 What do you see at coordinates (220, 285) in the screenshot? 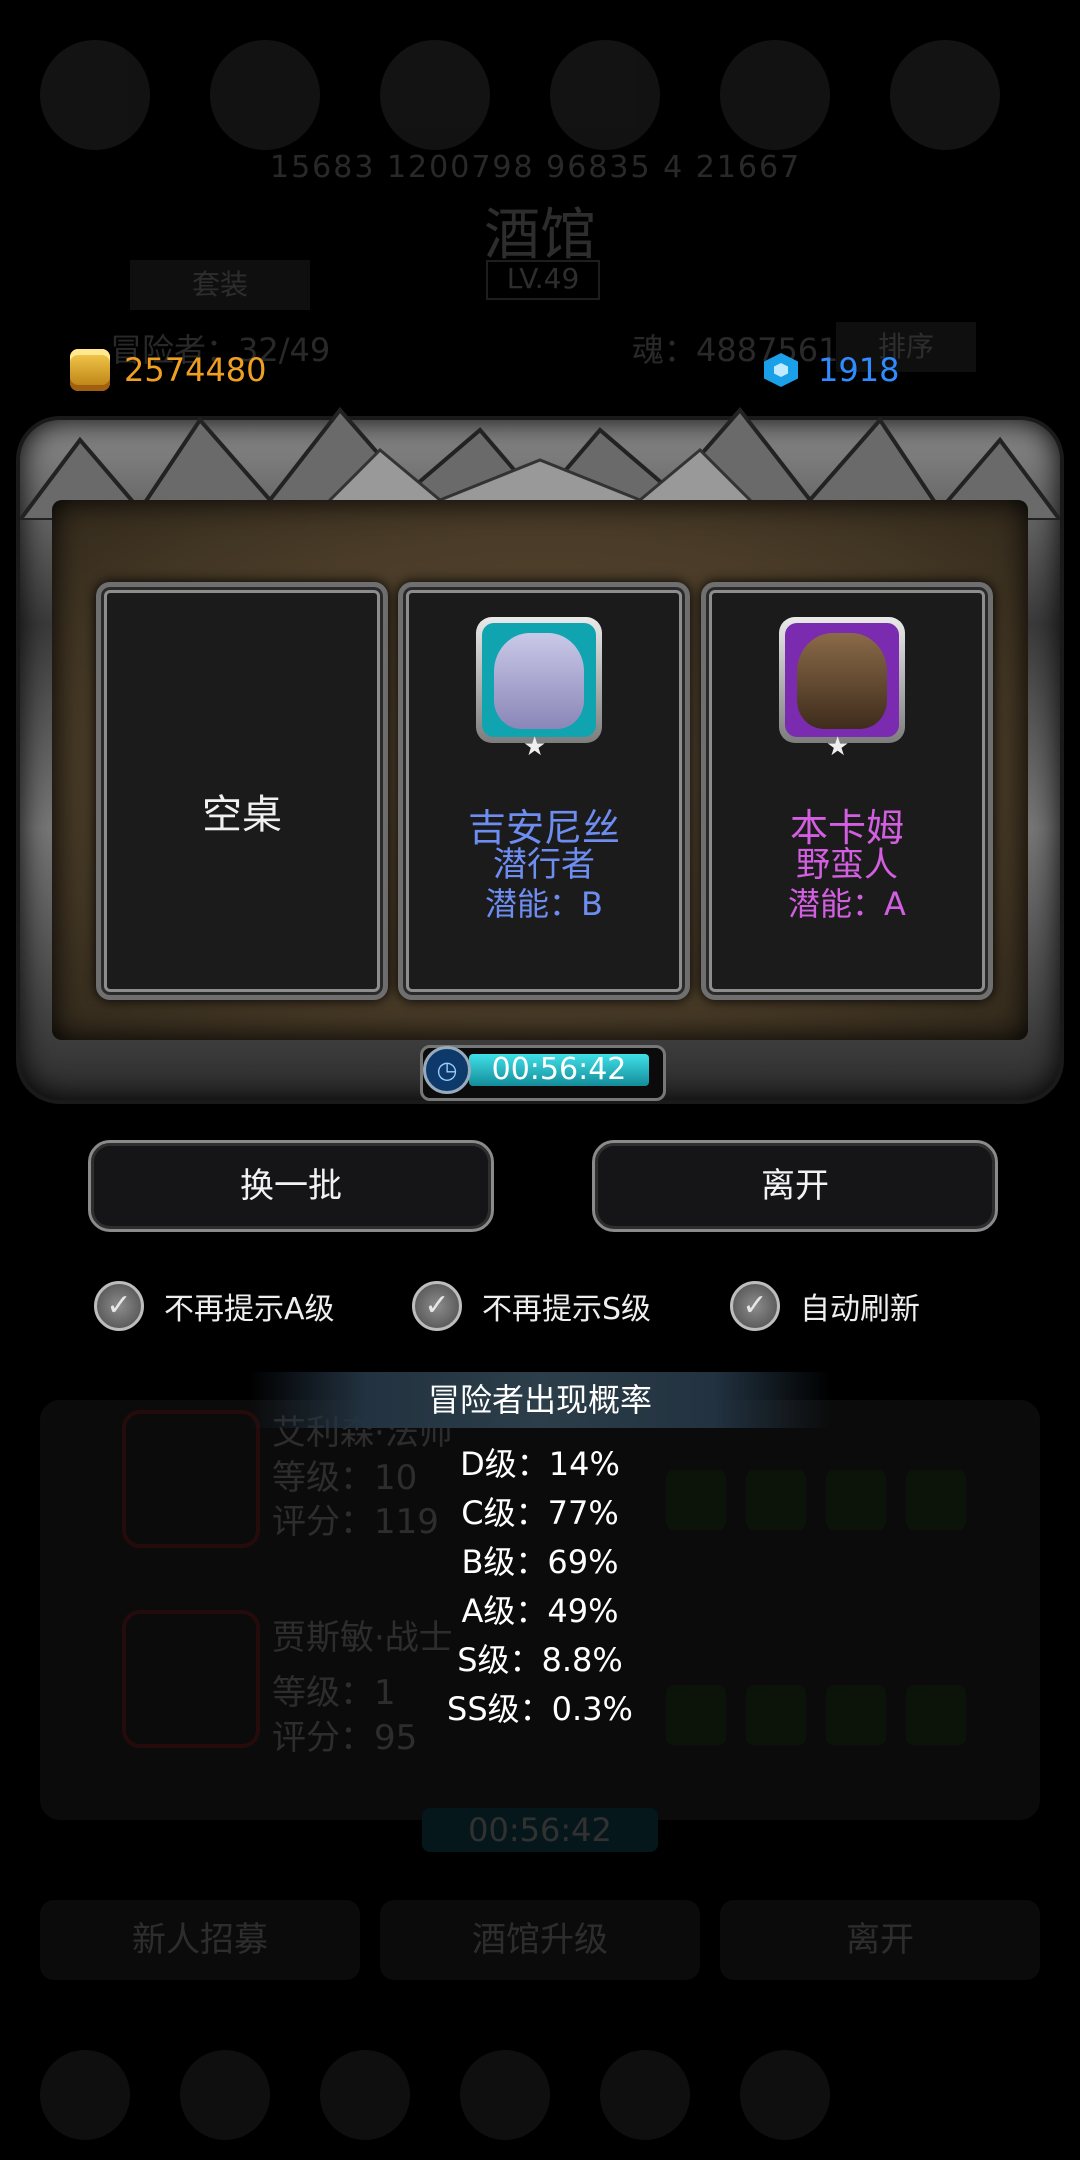
I see `bg-suit-button: 套装` at bounding box center [220, 285].